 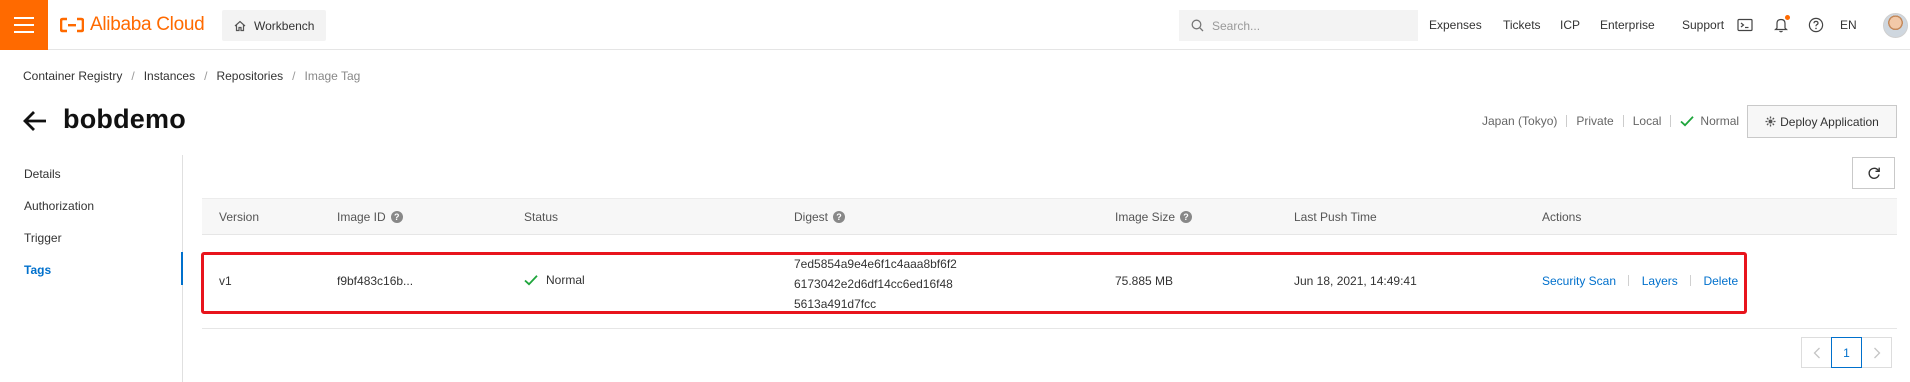 I want to click on sidenav-item-tags: Tags, so click(x=37, y=270).